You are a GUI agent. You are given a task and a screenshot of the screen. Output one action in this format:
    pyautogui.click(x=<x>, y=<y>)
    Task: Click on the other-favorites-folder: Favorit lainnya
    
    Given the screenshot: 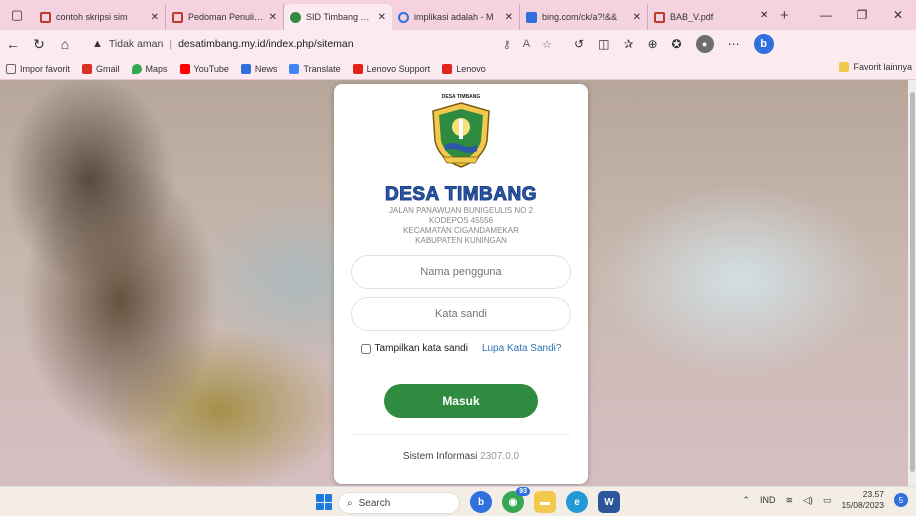 What is the action you would take?
    pyautogui.click(x=875, y=67)
    